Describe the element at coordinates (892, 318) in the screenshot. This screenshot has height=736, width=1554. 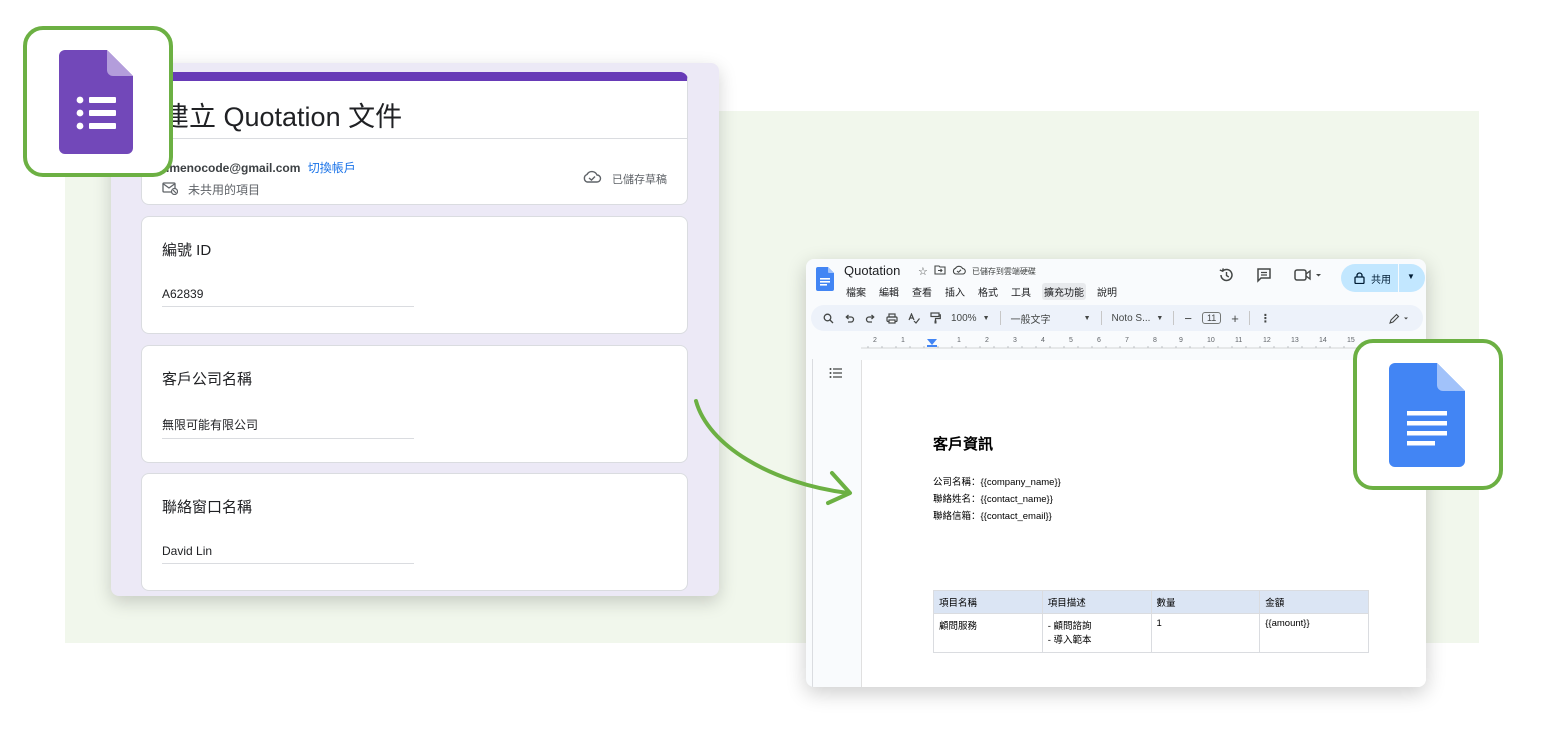
I see `print-icon` at that location.